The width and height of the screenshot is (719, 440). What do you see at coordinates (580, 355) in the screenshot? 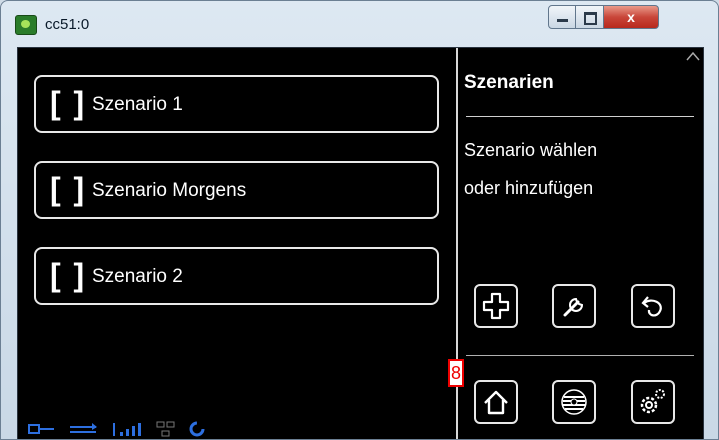
I see `nav-separator` at bounding box center [580, 355].